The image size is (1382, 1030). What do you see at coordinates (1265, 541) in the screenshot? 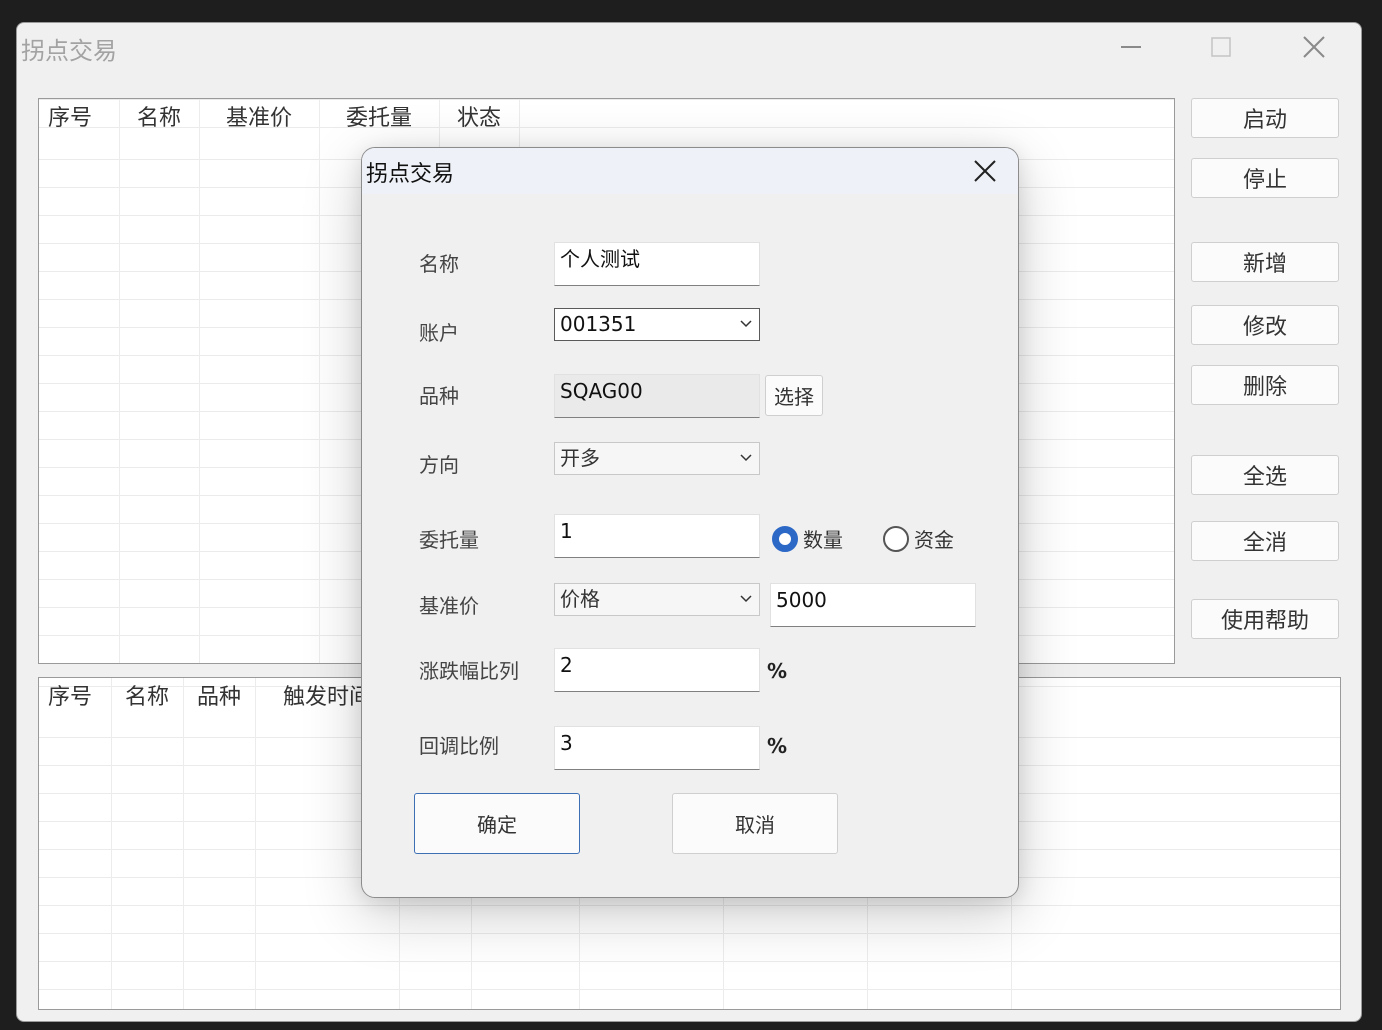
I see `deselect-all-button: 全消` at bounding box center [1265, 541].